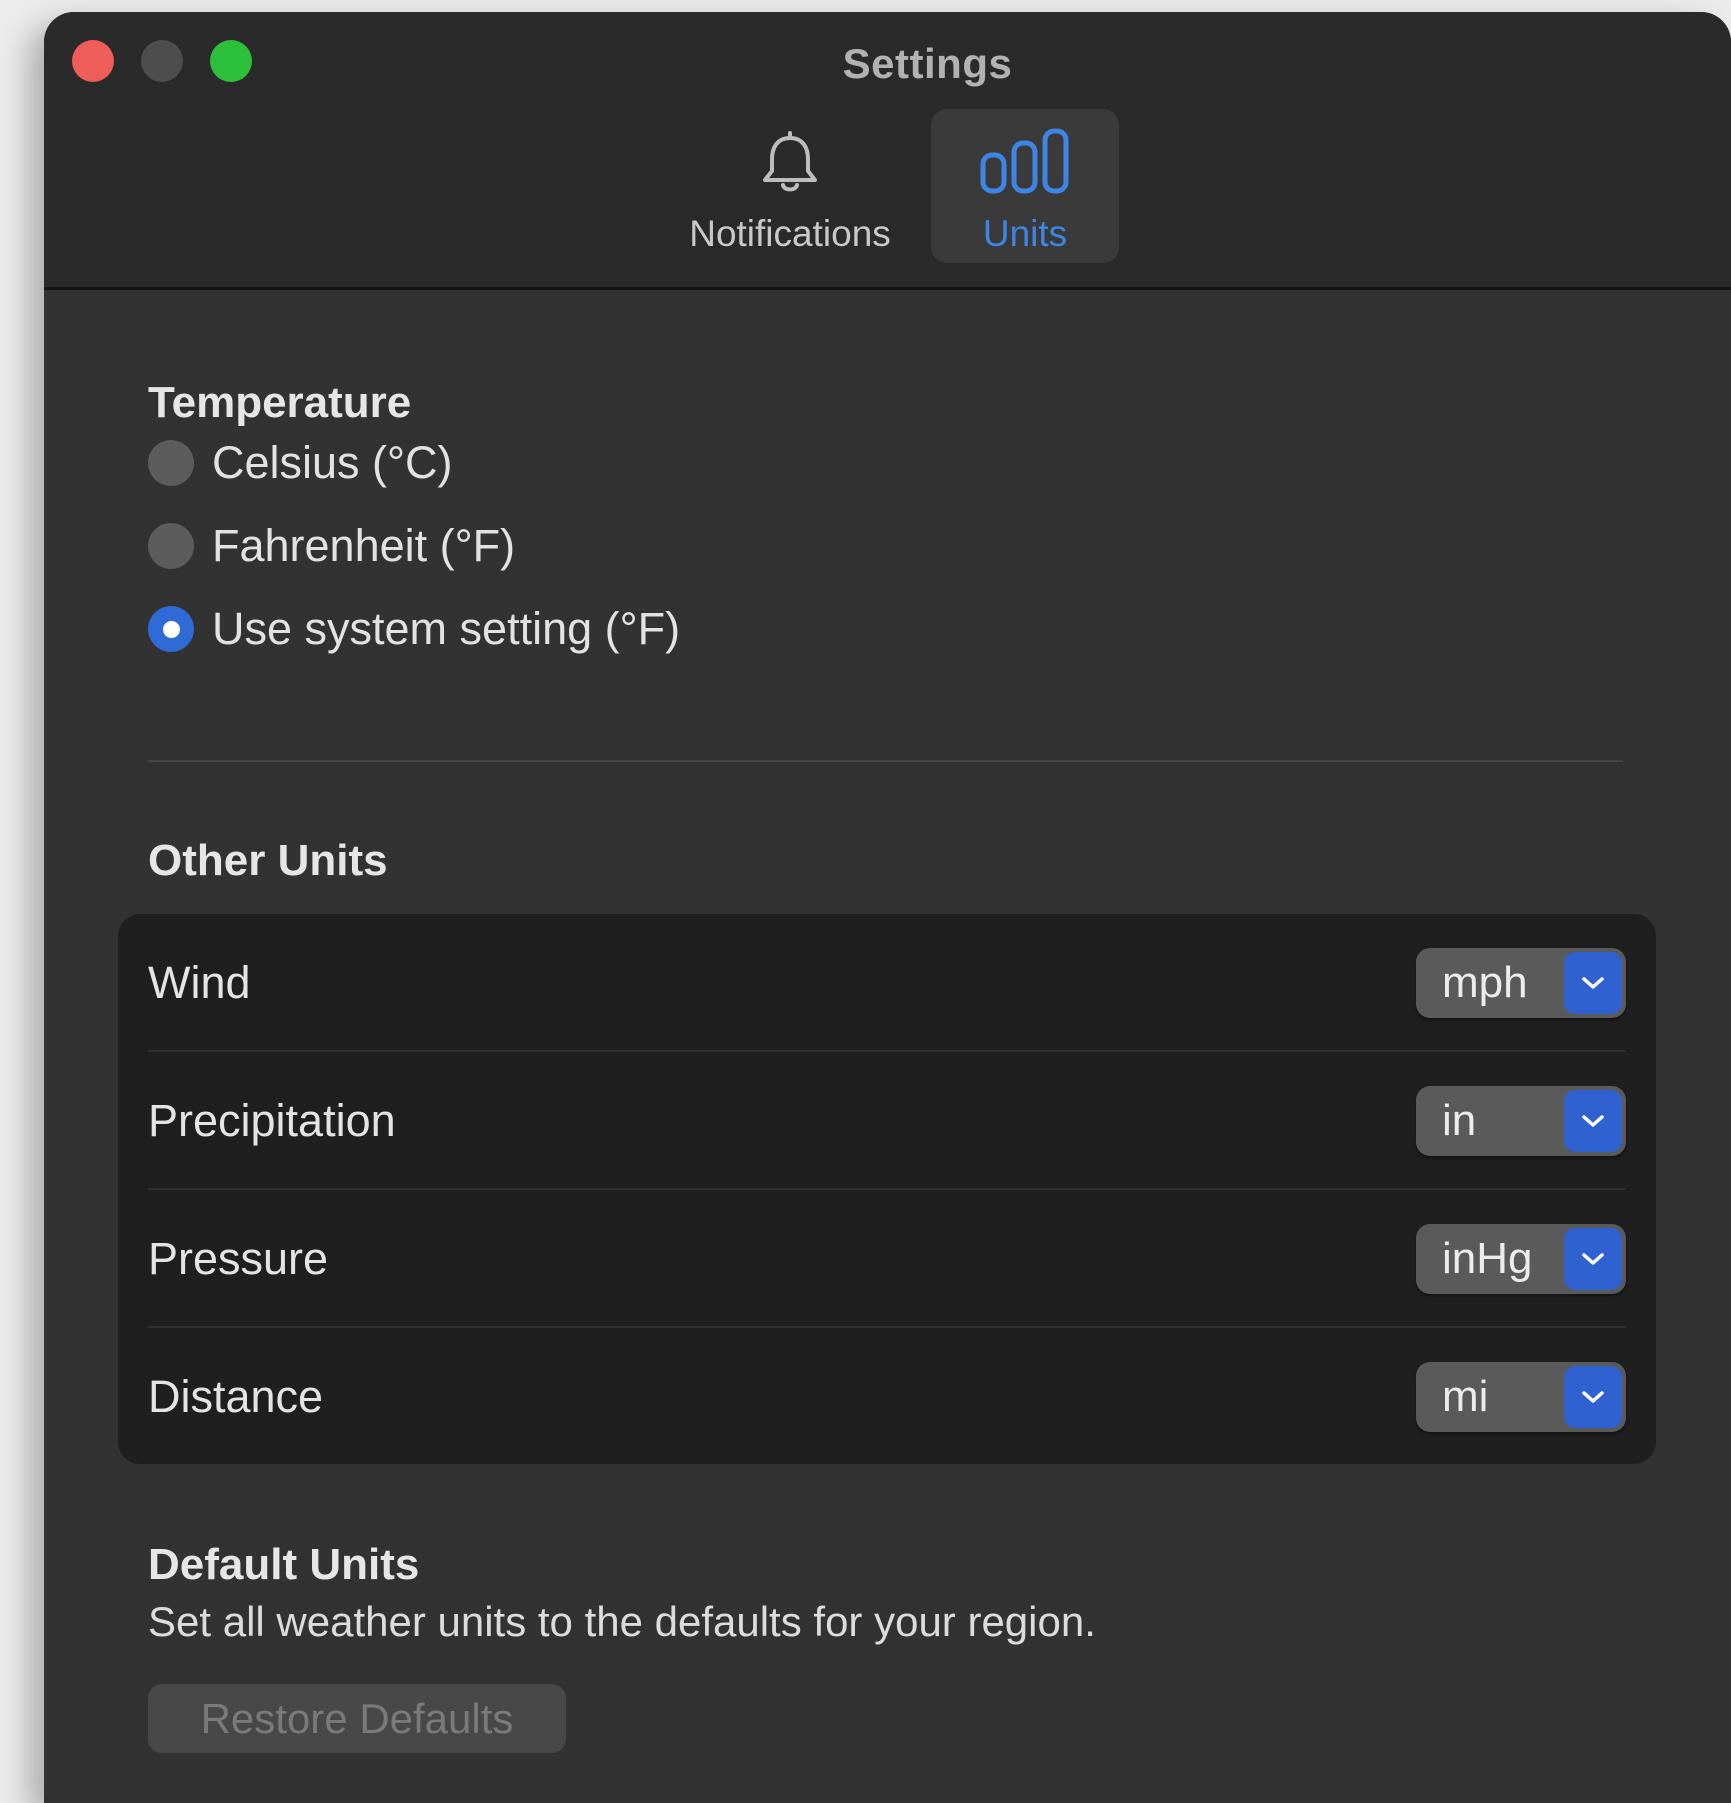 The width and height of the screenshot is (1731, 1803). I want to click on tab-label-notifications: Notifications, so click(790, 233).